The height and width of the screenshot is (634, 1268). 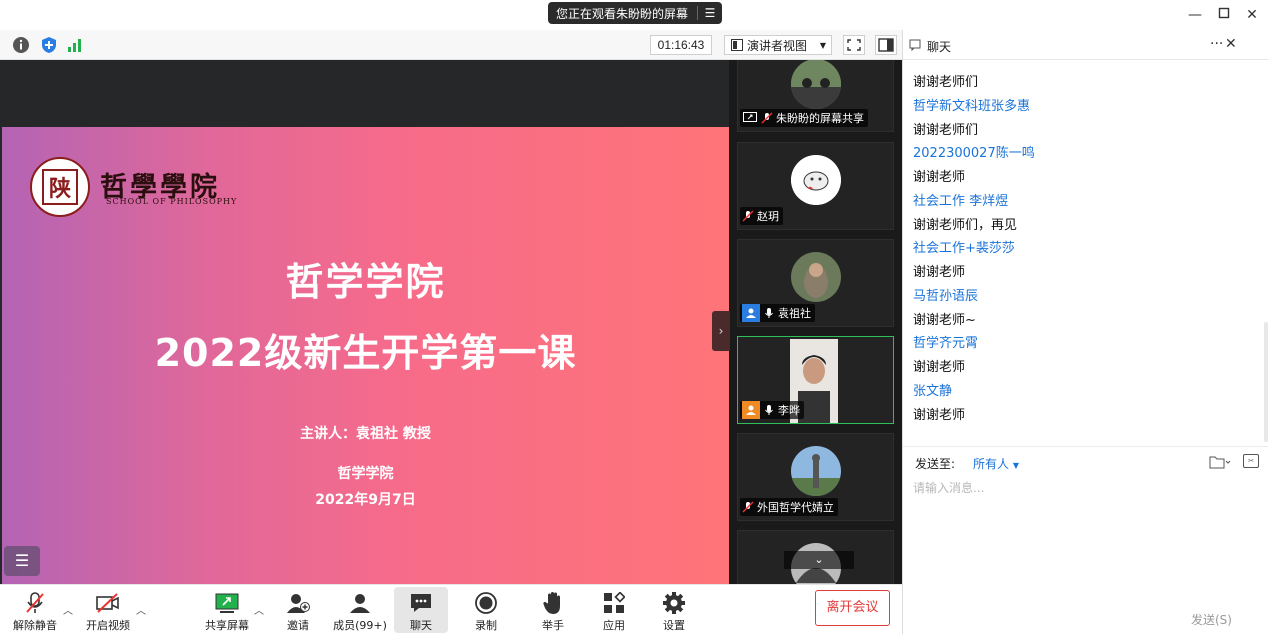 I want to click on school-logo-char: 陕, so click(x=60, y=187).